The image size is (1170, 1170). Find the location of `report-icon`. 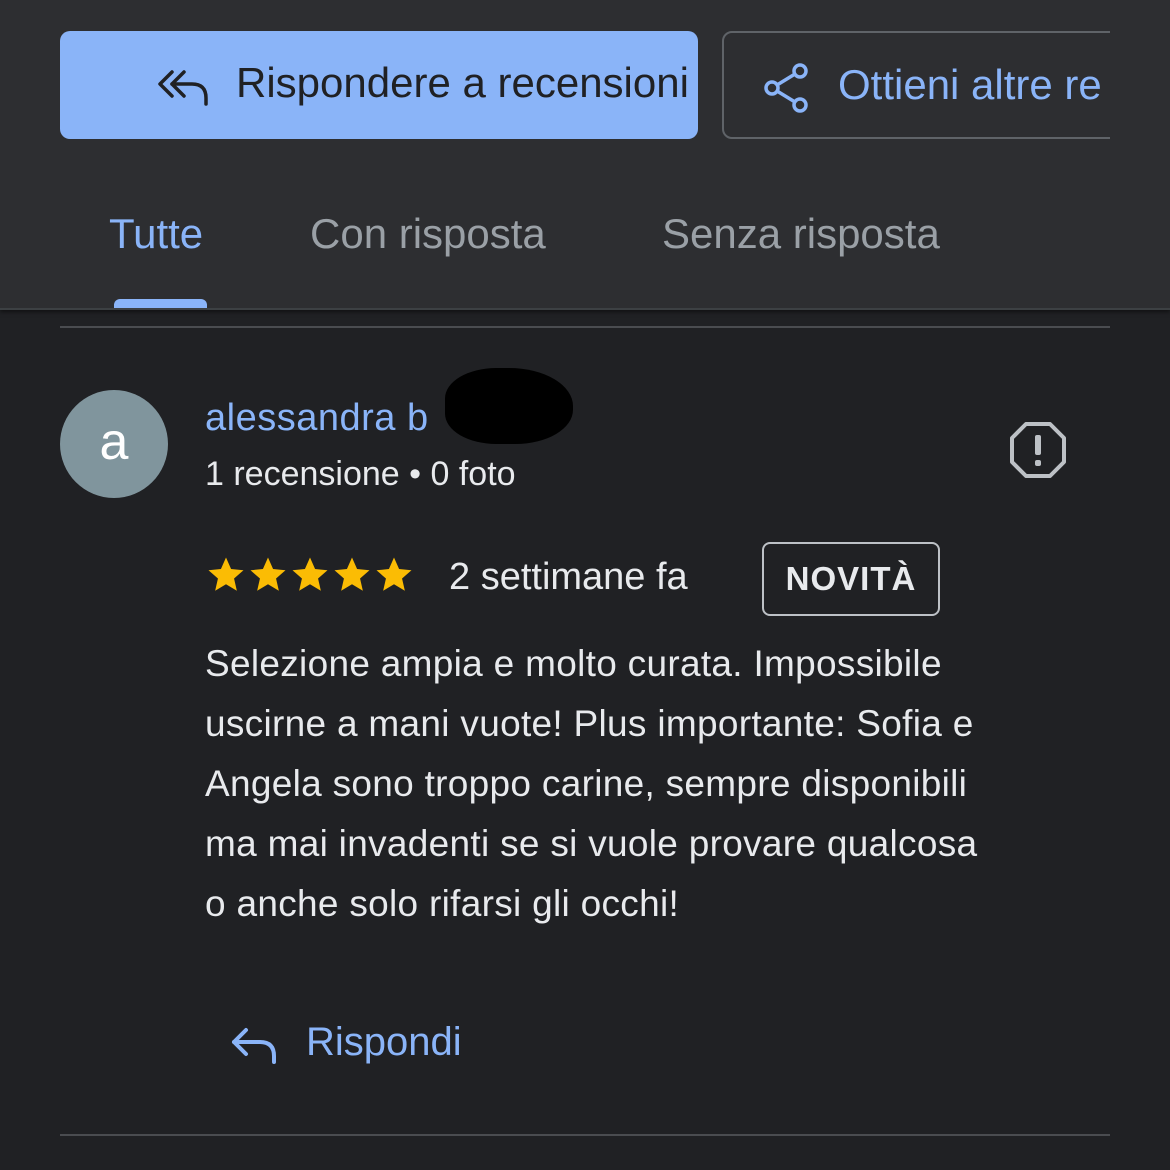

report-icon is located at coordinates (1038, 450).